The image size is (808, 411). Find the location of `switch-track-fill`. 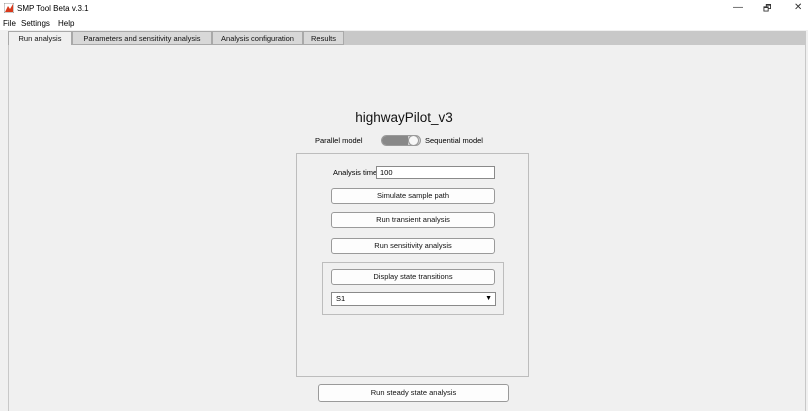

switch-track-fill is located at coordinates (395, 140).